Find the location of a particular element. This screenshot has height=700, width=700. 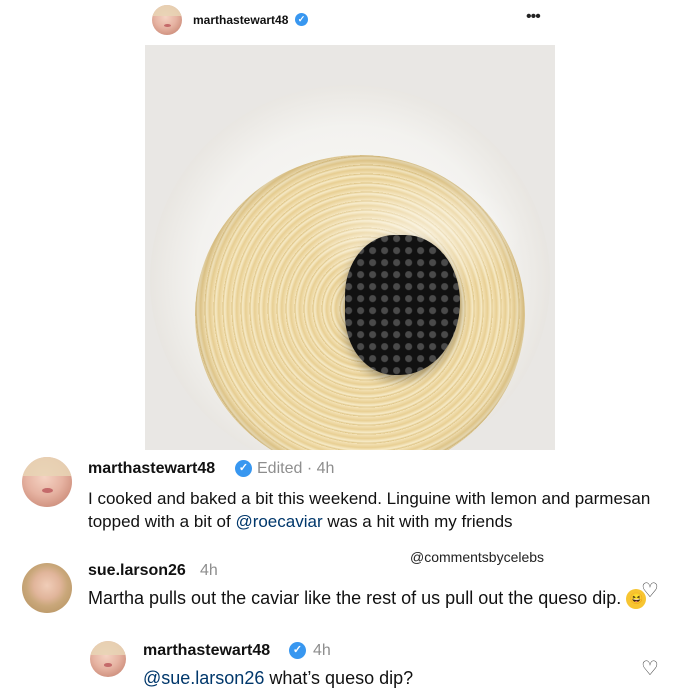

watermark: @commentsbycelebs is located at coordinates (477, 557).